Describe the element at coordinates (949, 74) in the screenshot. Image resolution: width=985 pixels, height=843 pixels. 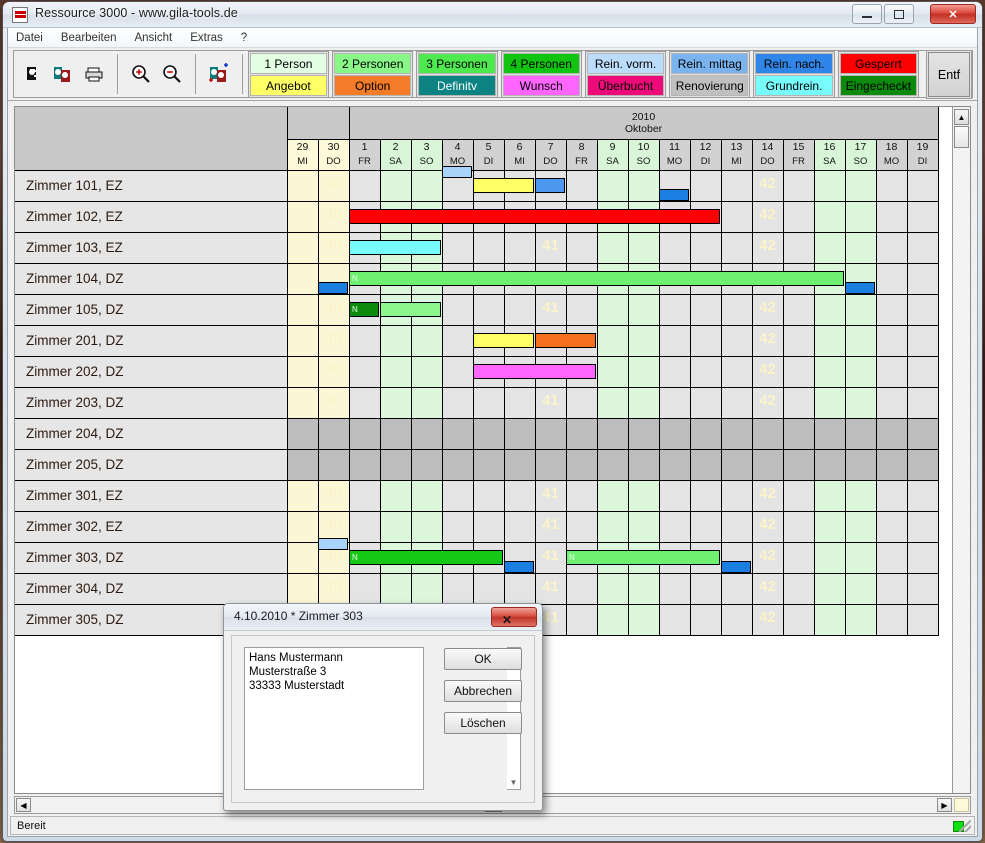
I see `delete-button: Entf` at that location.